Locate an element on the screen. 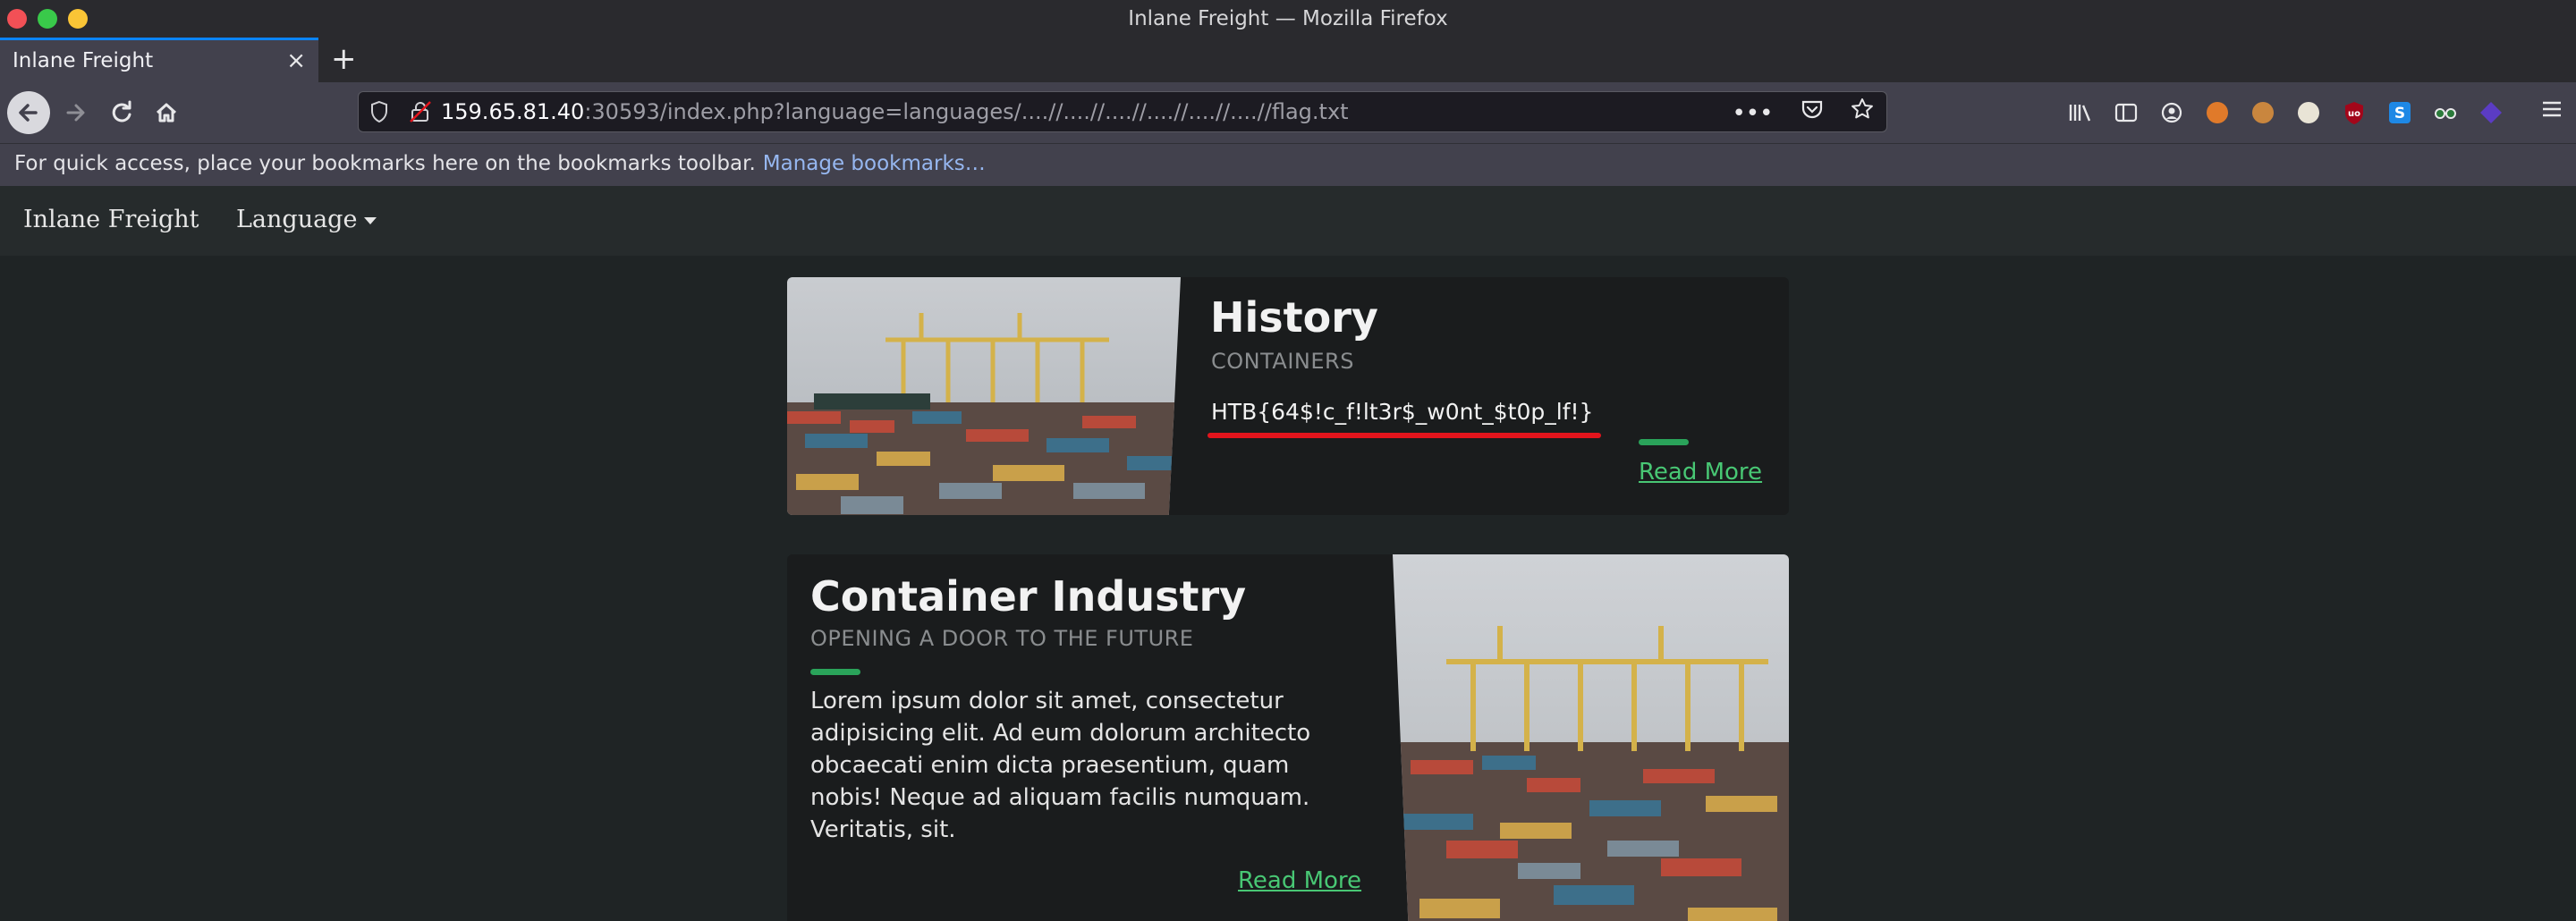 Image resolution: width=2576 pixels, height=921 pixels. tab-label: Inlane Freight is located at coordinates (83, 60).